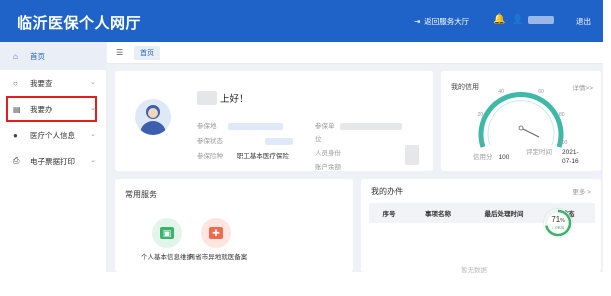  What do you see at coordinates (234, 225) in the screenshot?
I see `common-services-card: 常用服务 ▣ ✚ 个人基本信息维护 跨省市异地就医备案` at bounding box center [234, 225].